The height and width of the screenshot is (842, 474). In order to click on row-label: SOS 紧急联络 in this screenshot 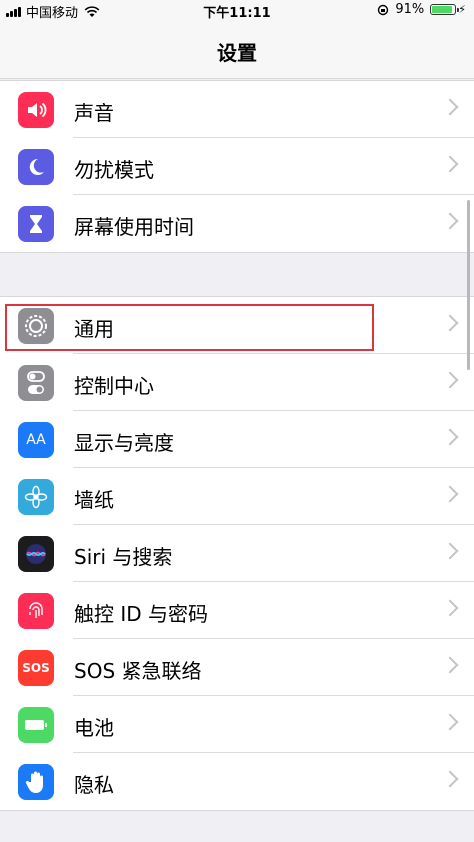, I will do `click(138, 671)`.